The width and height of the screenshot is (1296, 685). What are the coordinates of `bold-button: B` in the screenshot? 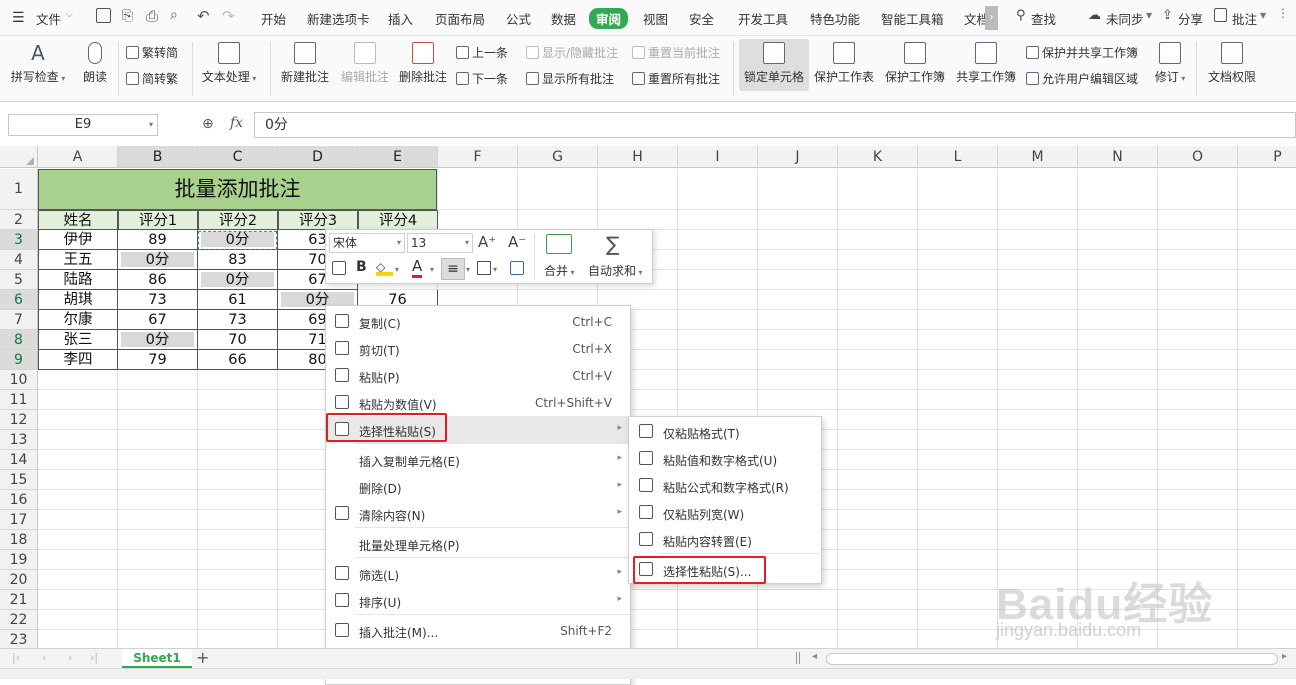 It's located at (361, 267).